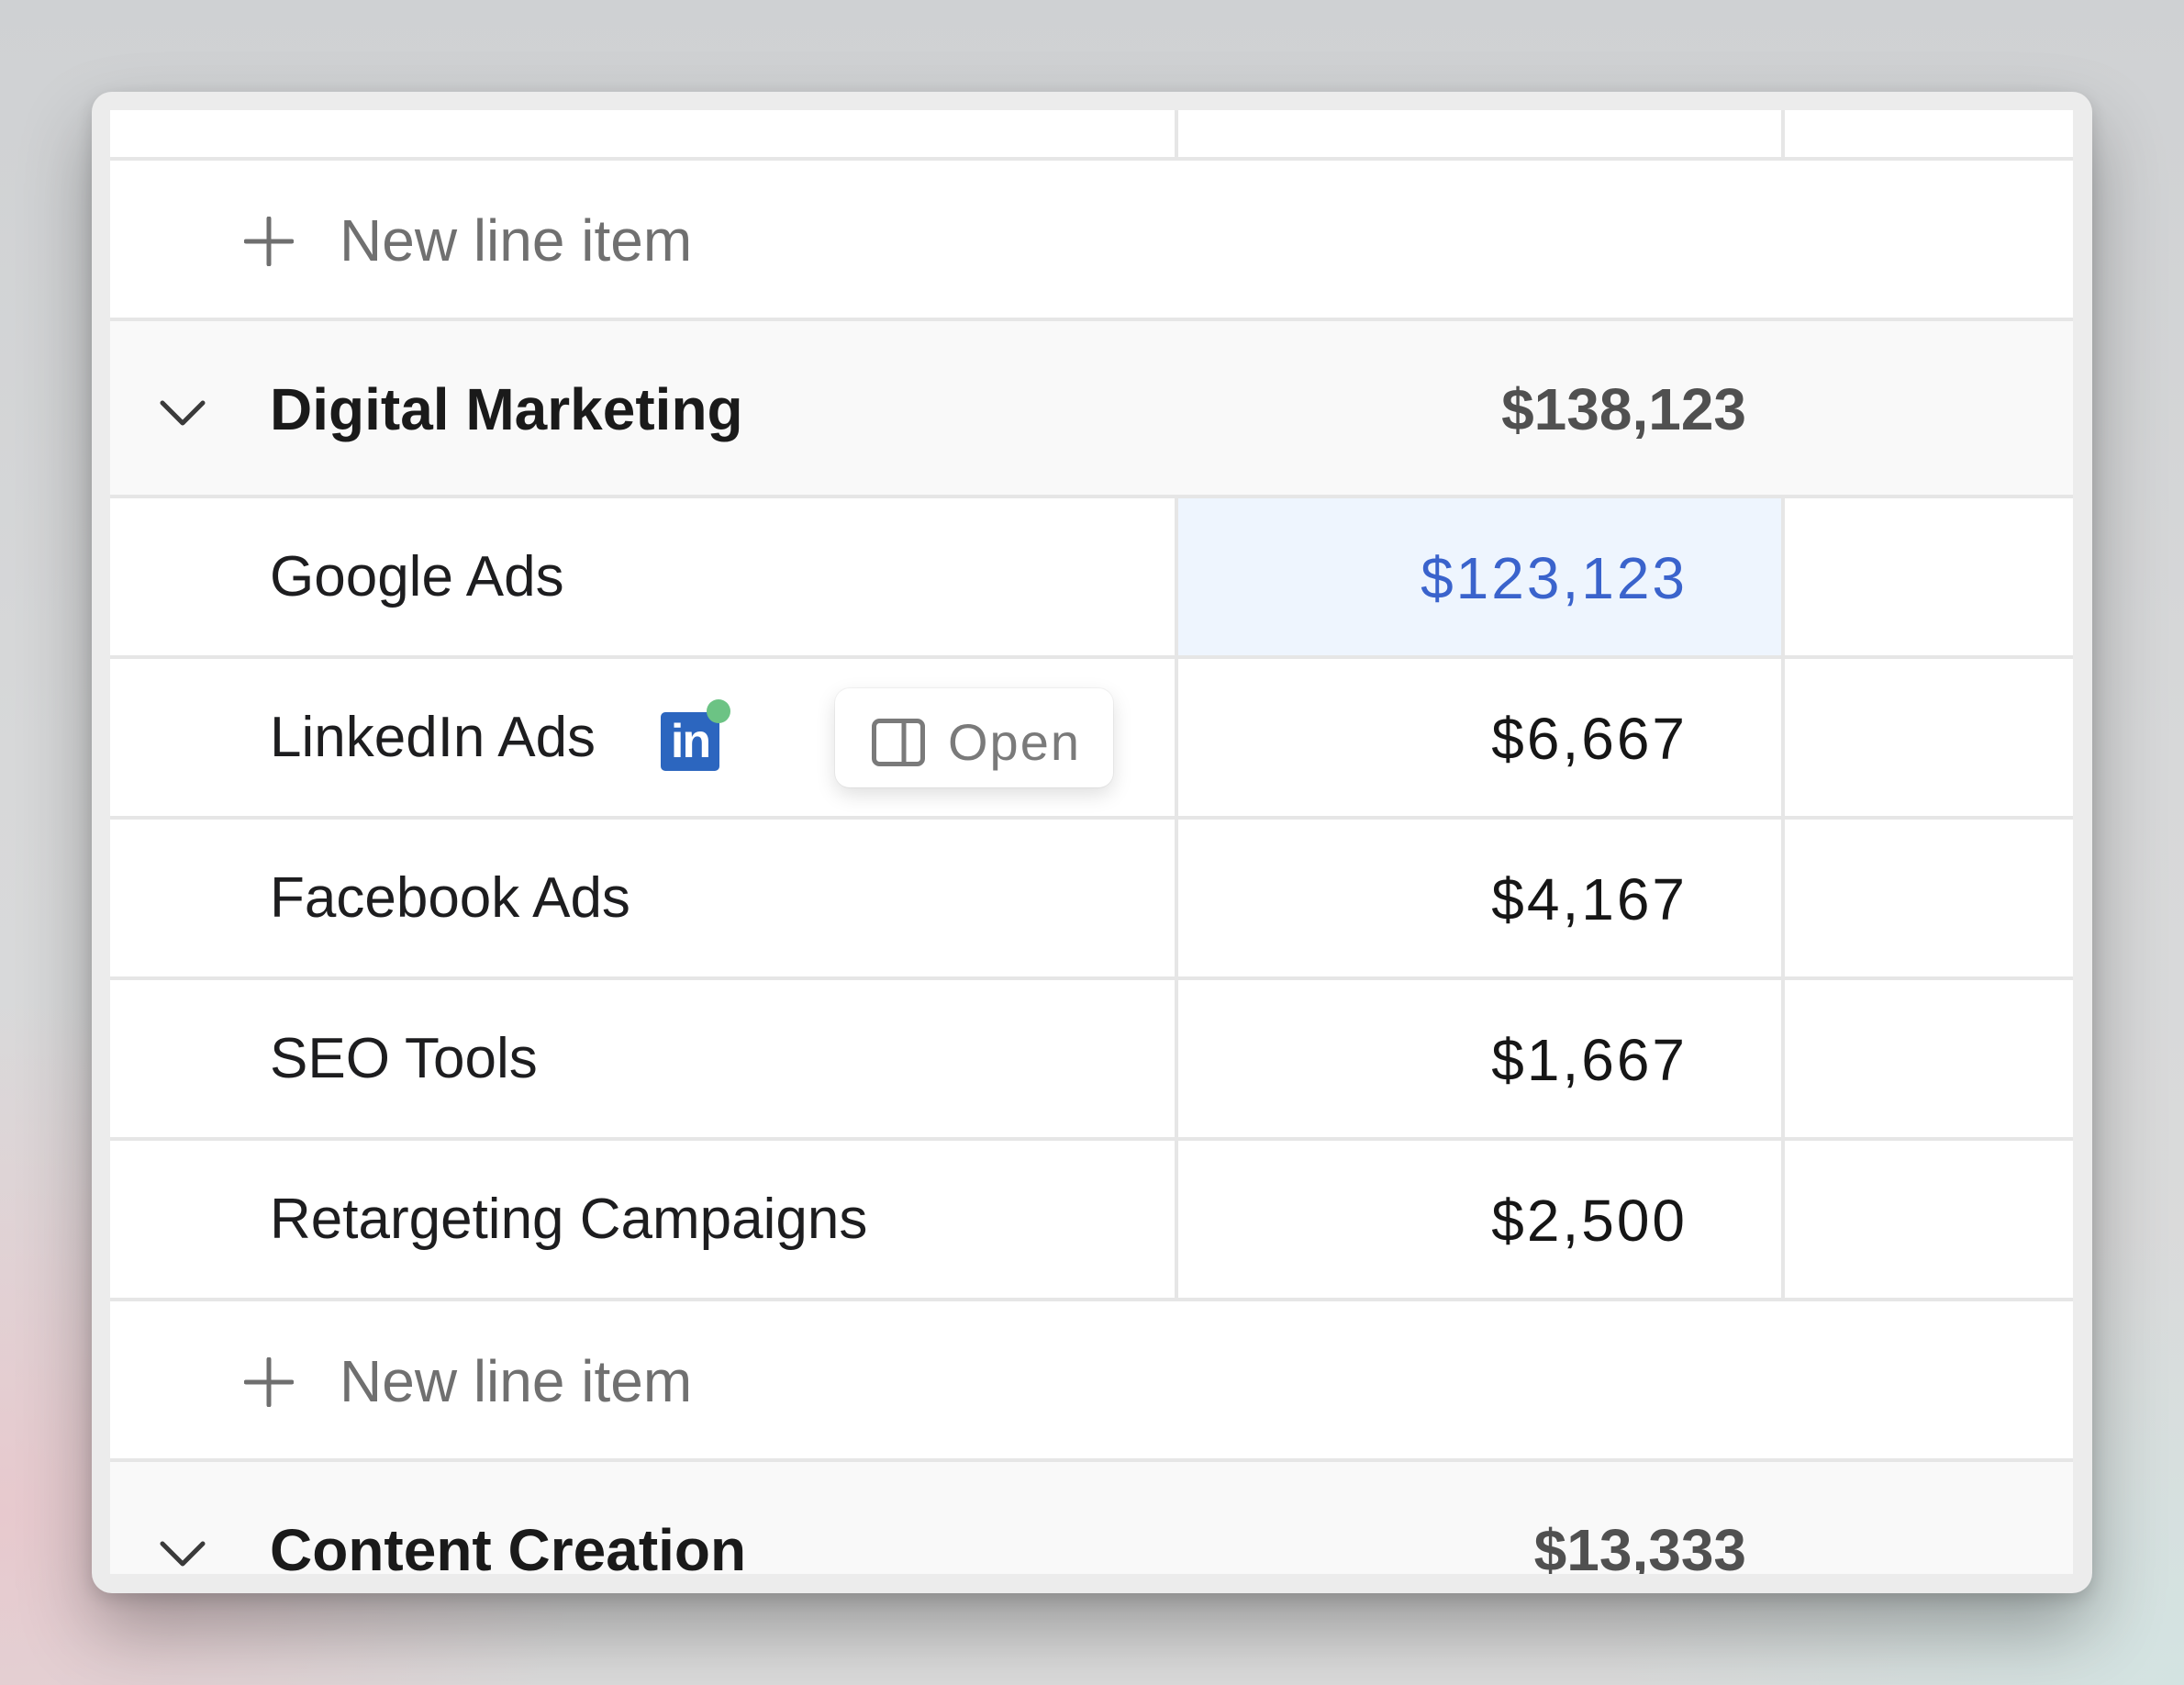  Describe the element at coordinates (1589, 1221) in the screenshot. I see `line-item-amount: $2,500` at that location.